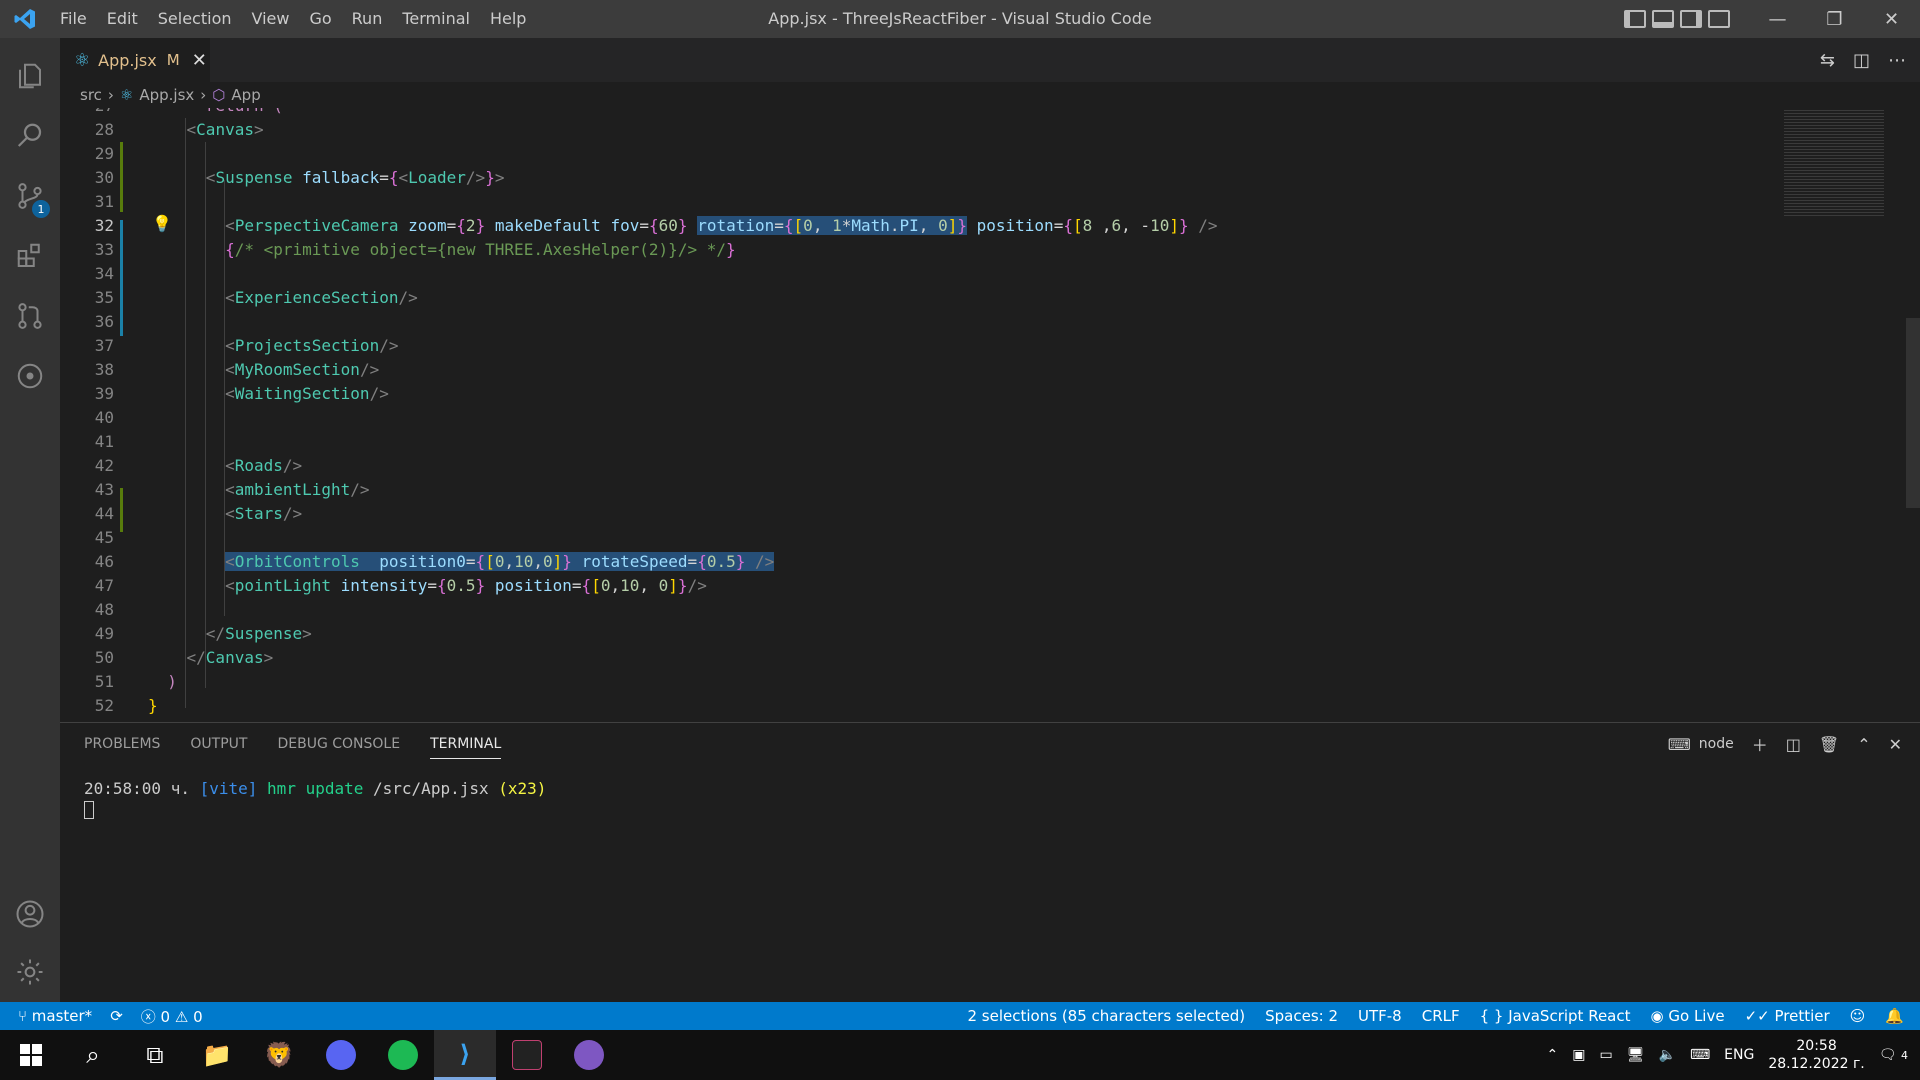  What do you see at coordinates (279, 1055) in the screenshot?
I see `brave-browser-icon: 🦁` at bounding box center [279, 1055].